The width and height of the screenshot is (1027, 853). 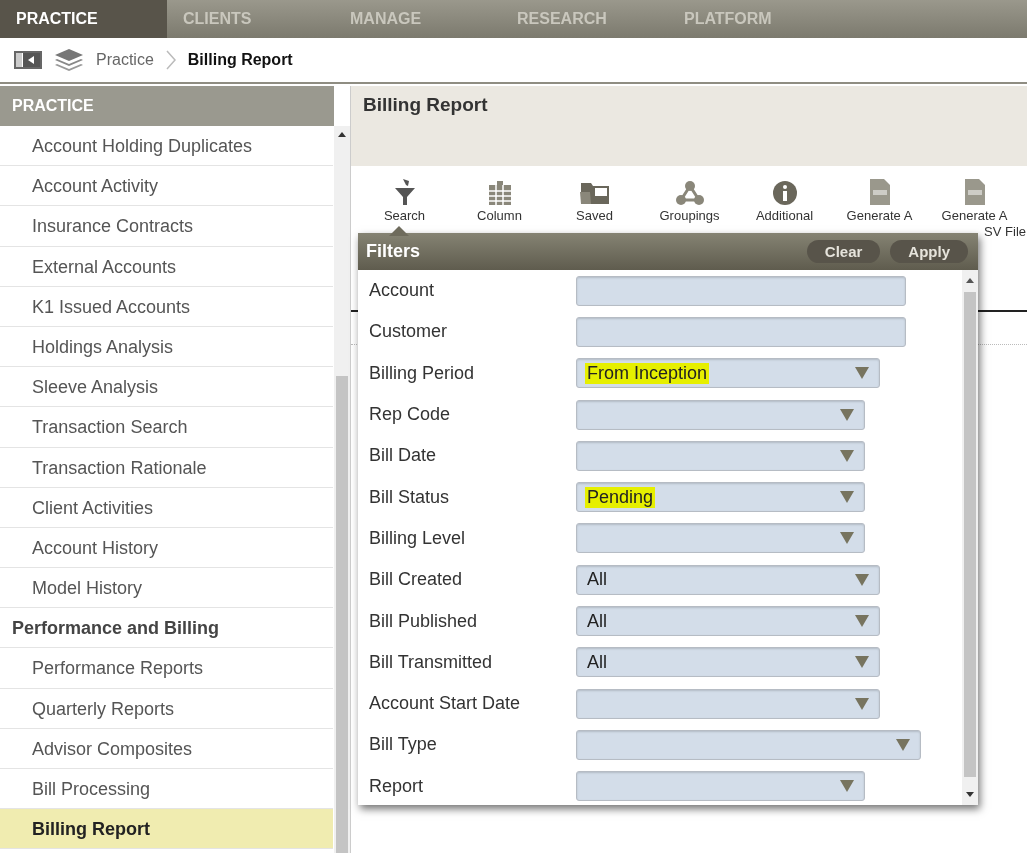 I want to click on pointer-icon, so click(x=399, y=231).